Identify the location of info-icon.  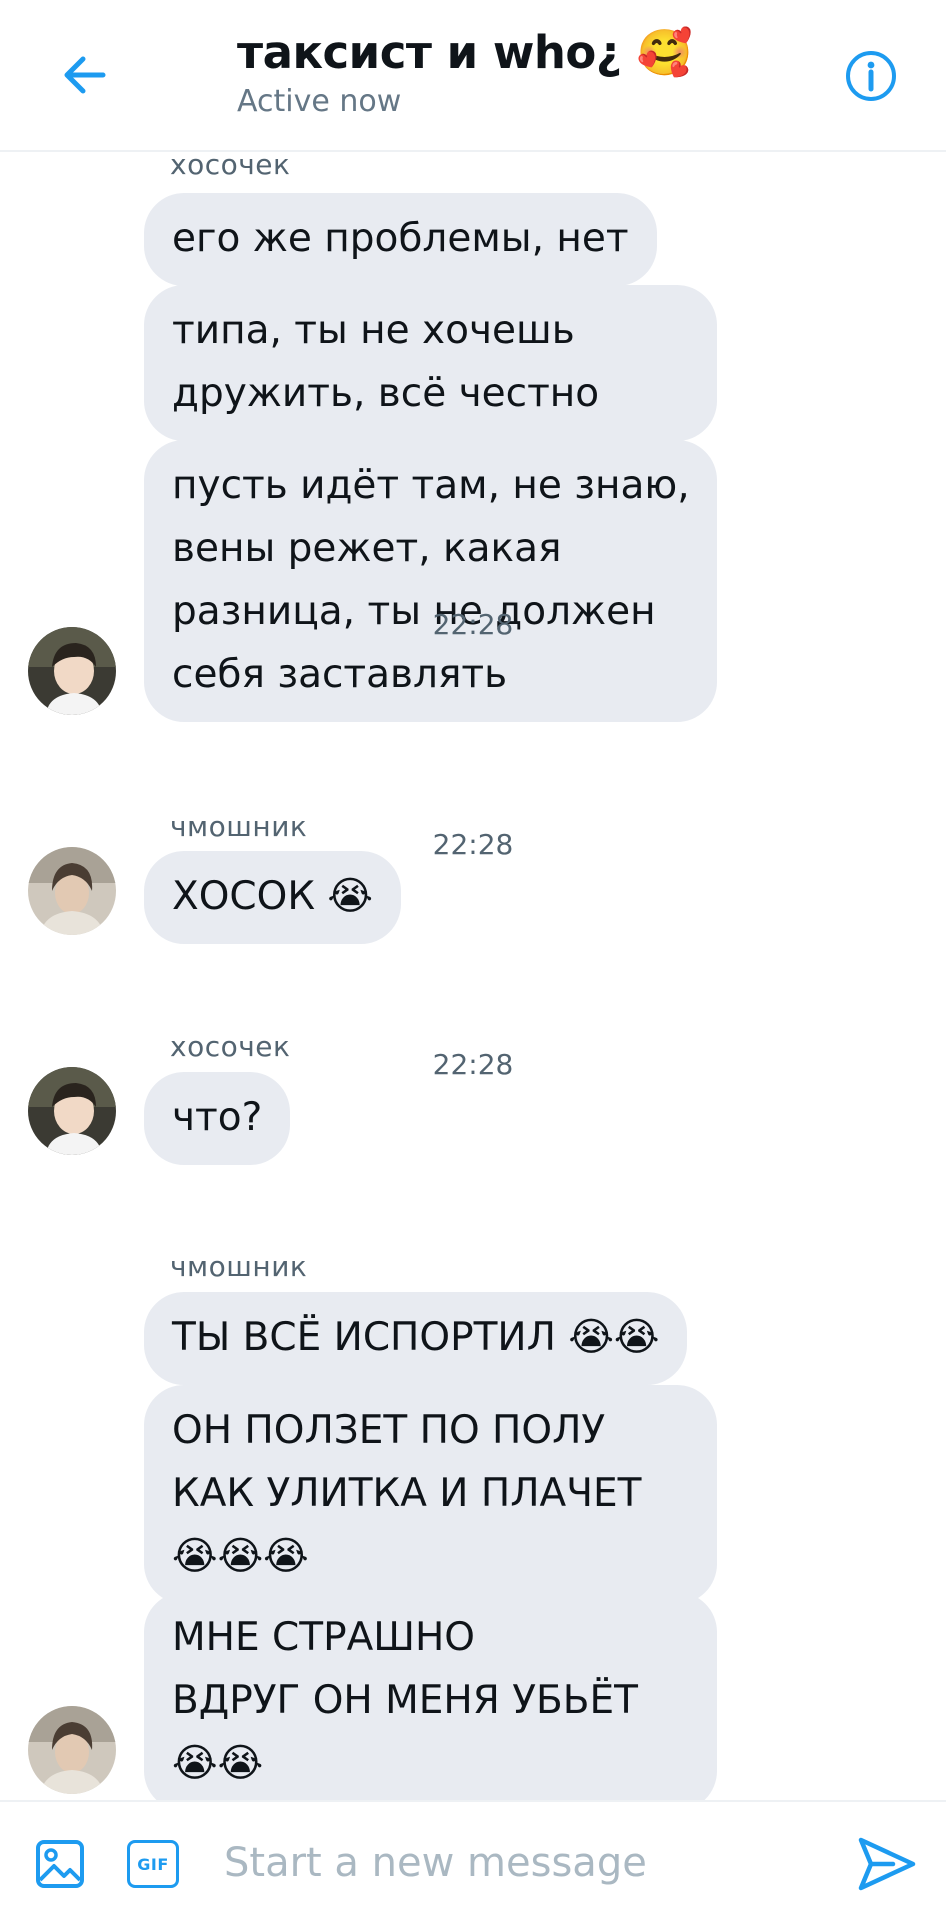
(871, 76).